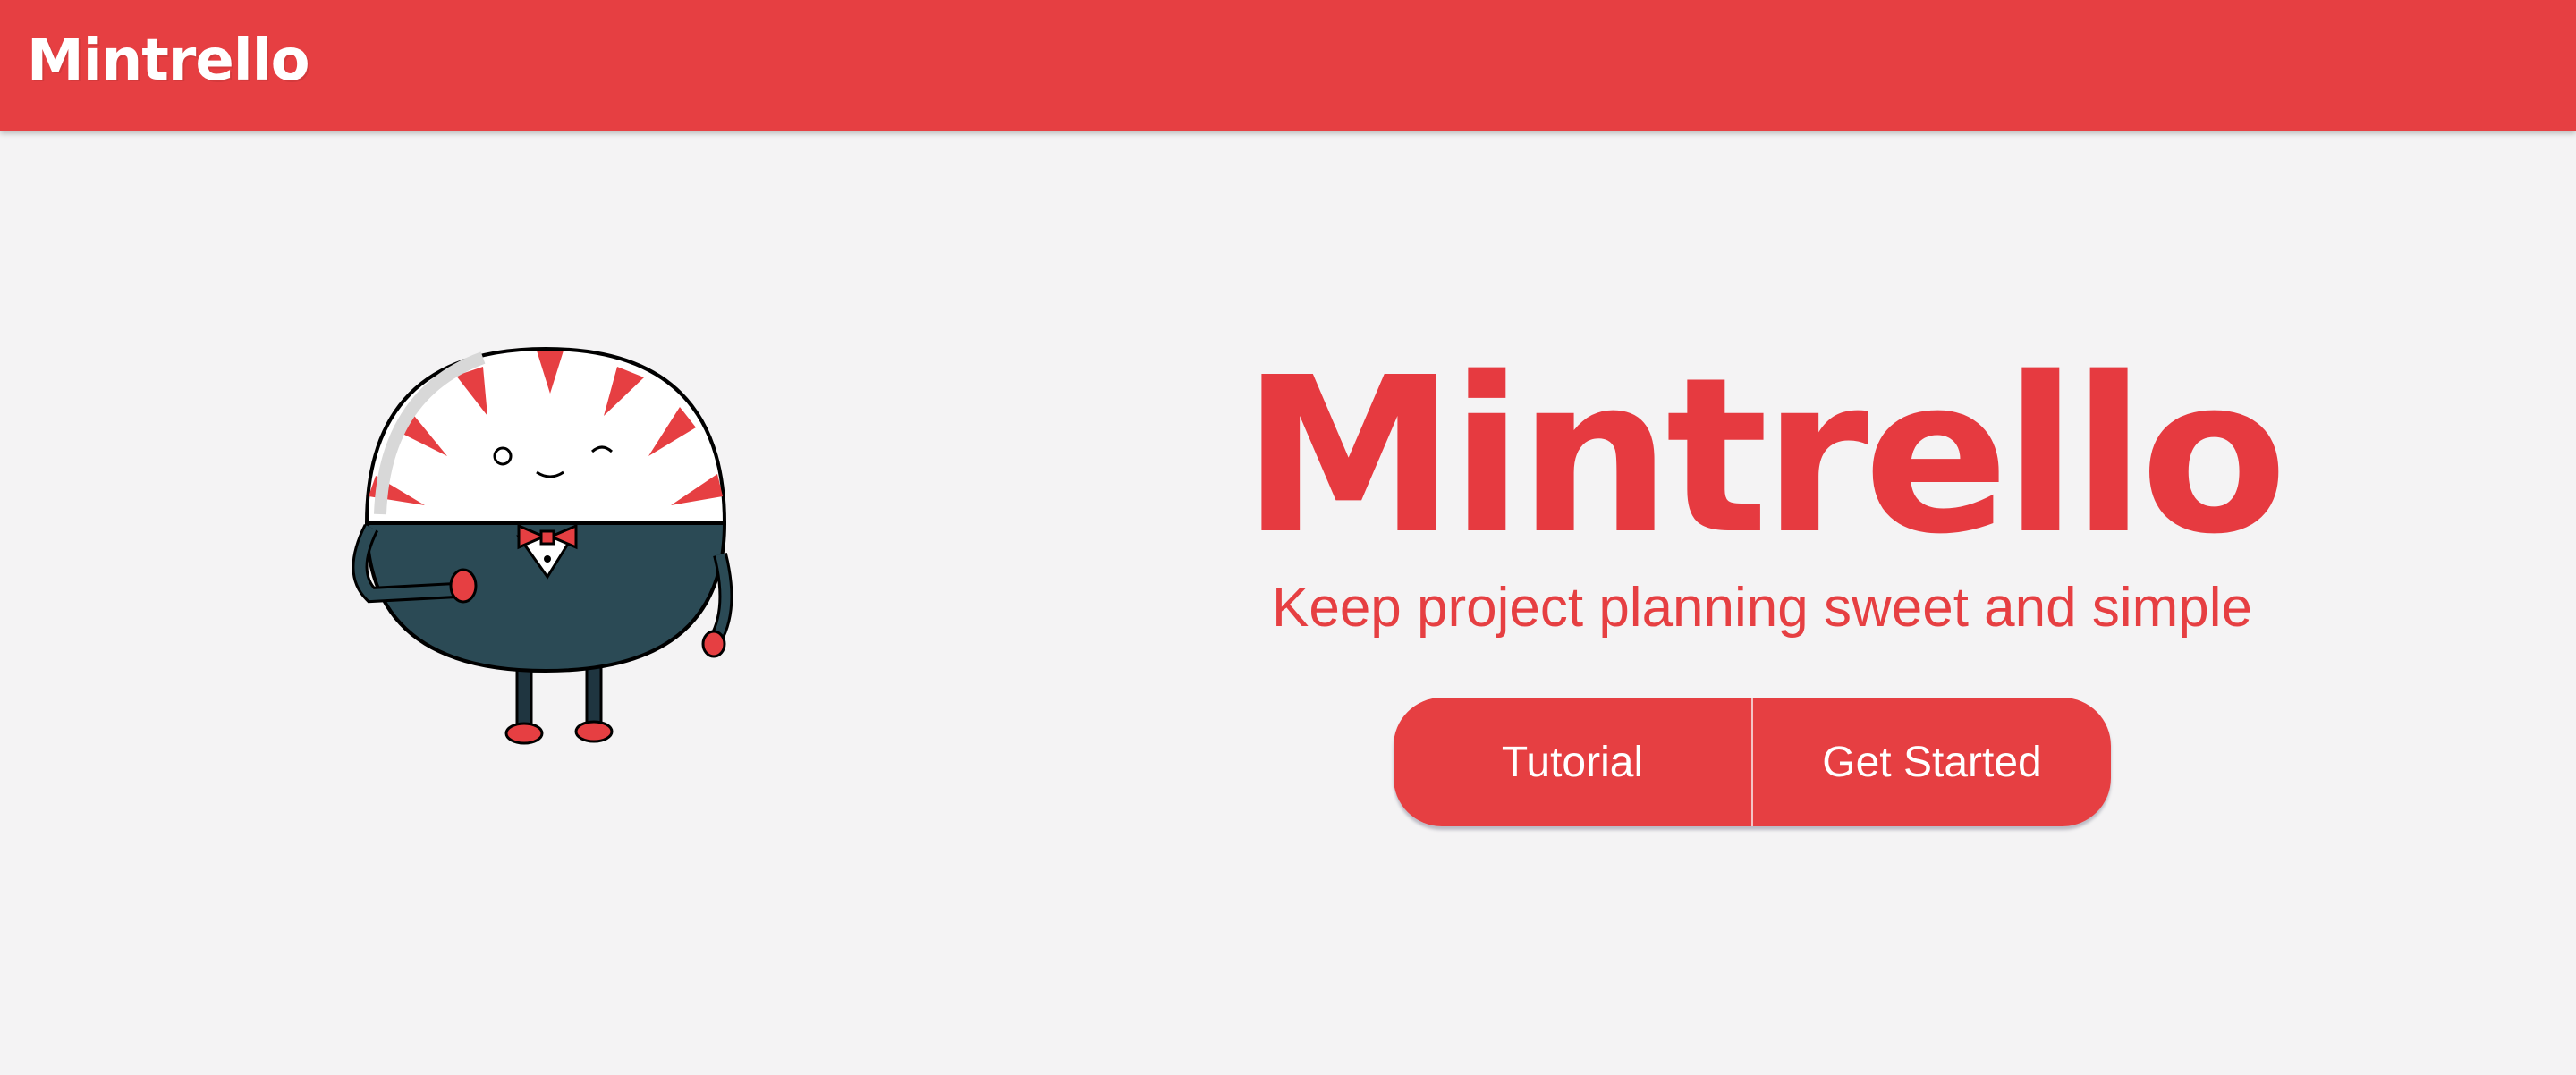  What do you see at coordinates (1572, 762) in the screenshot?
I see `tutorial-button: Tutorial` at bounding box center [1572, 762].